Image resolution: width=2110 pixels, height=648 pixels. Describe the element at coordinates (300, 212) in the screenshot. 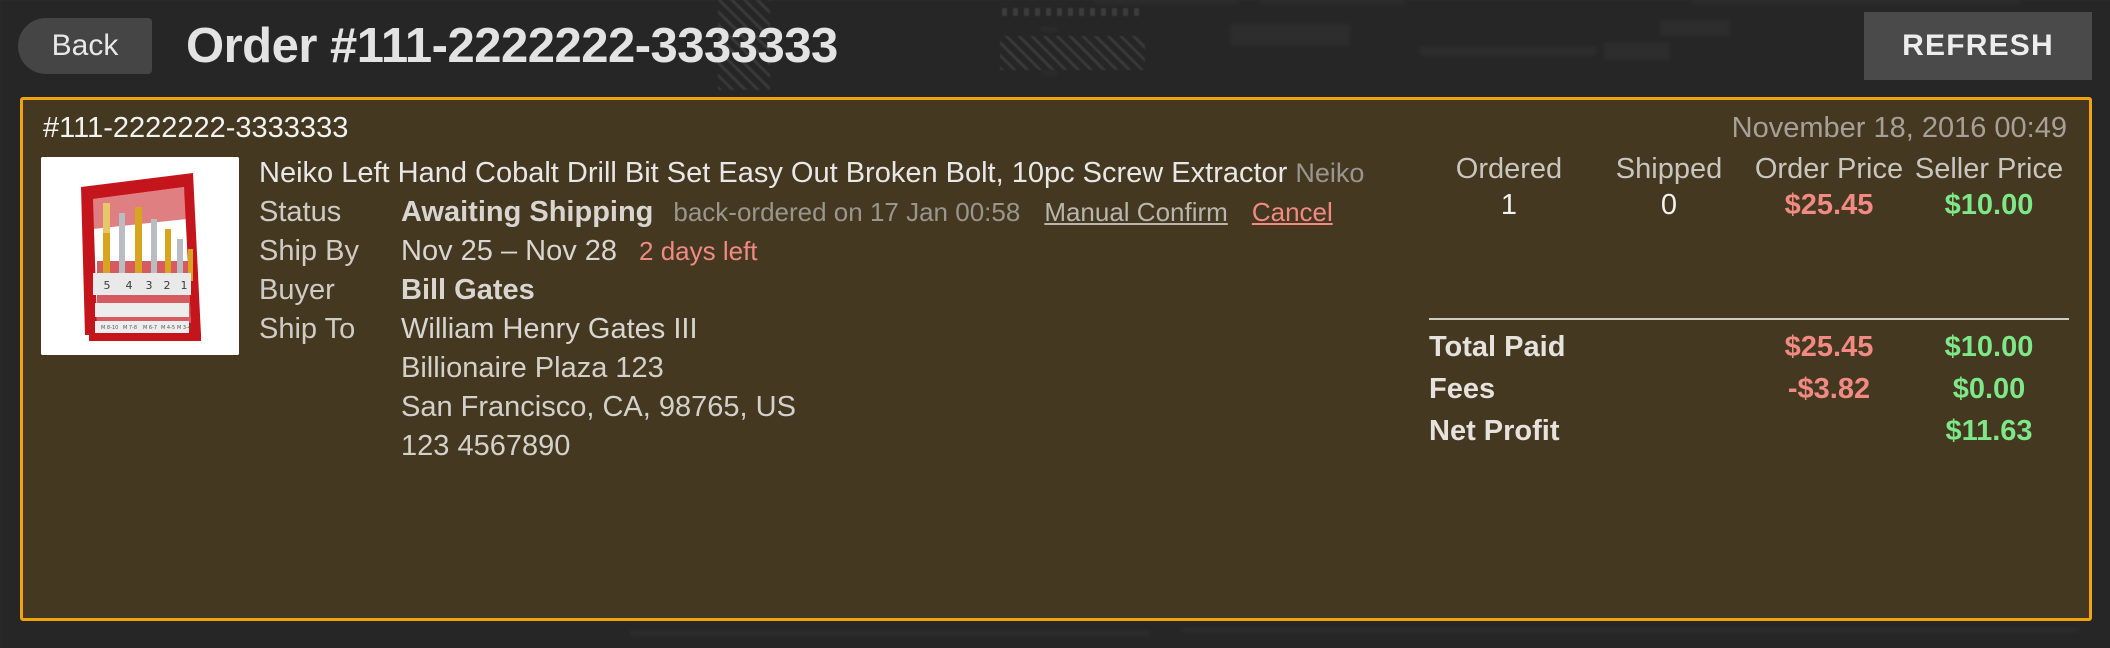

I see `status-label: Status` at that location.